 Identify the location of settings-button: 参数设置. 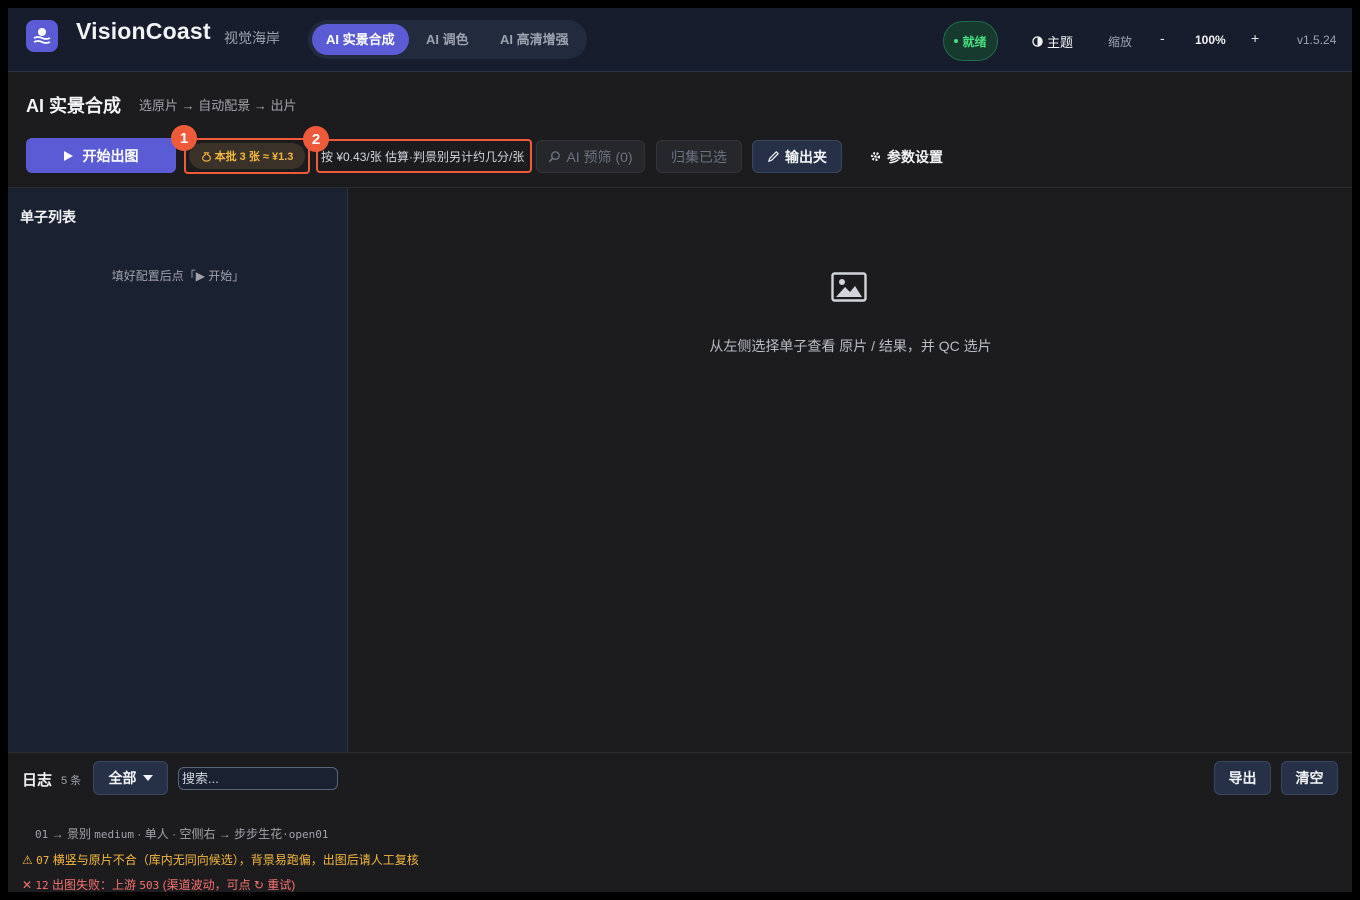
(906, 156).